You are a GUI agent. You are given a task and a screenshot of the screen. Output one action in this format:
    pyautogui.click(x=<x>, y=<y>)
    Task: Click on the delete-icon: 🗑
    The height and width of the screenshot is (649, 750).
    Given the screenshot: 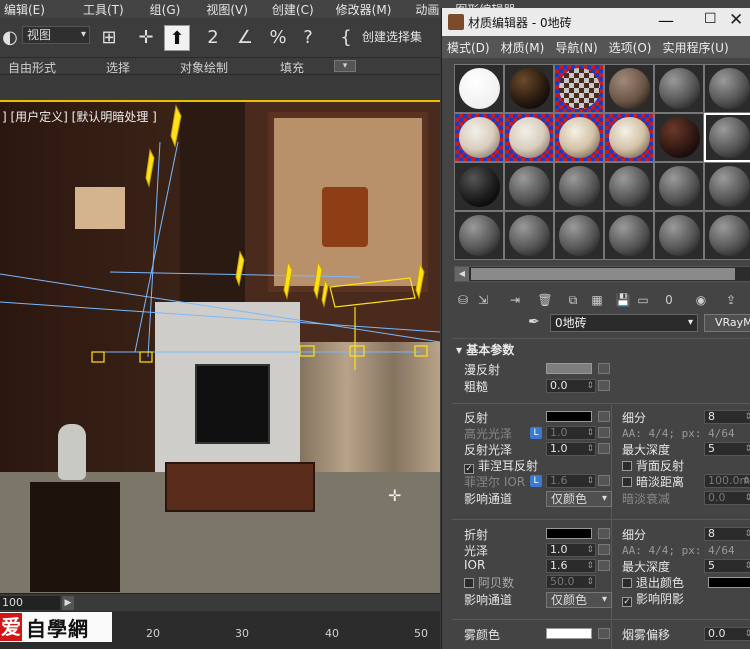 What is the action you would take?
    pyautogui.click(x=545, y=300)
    